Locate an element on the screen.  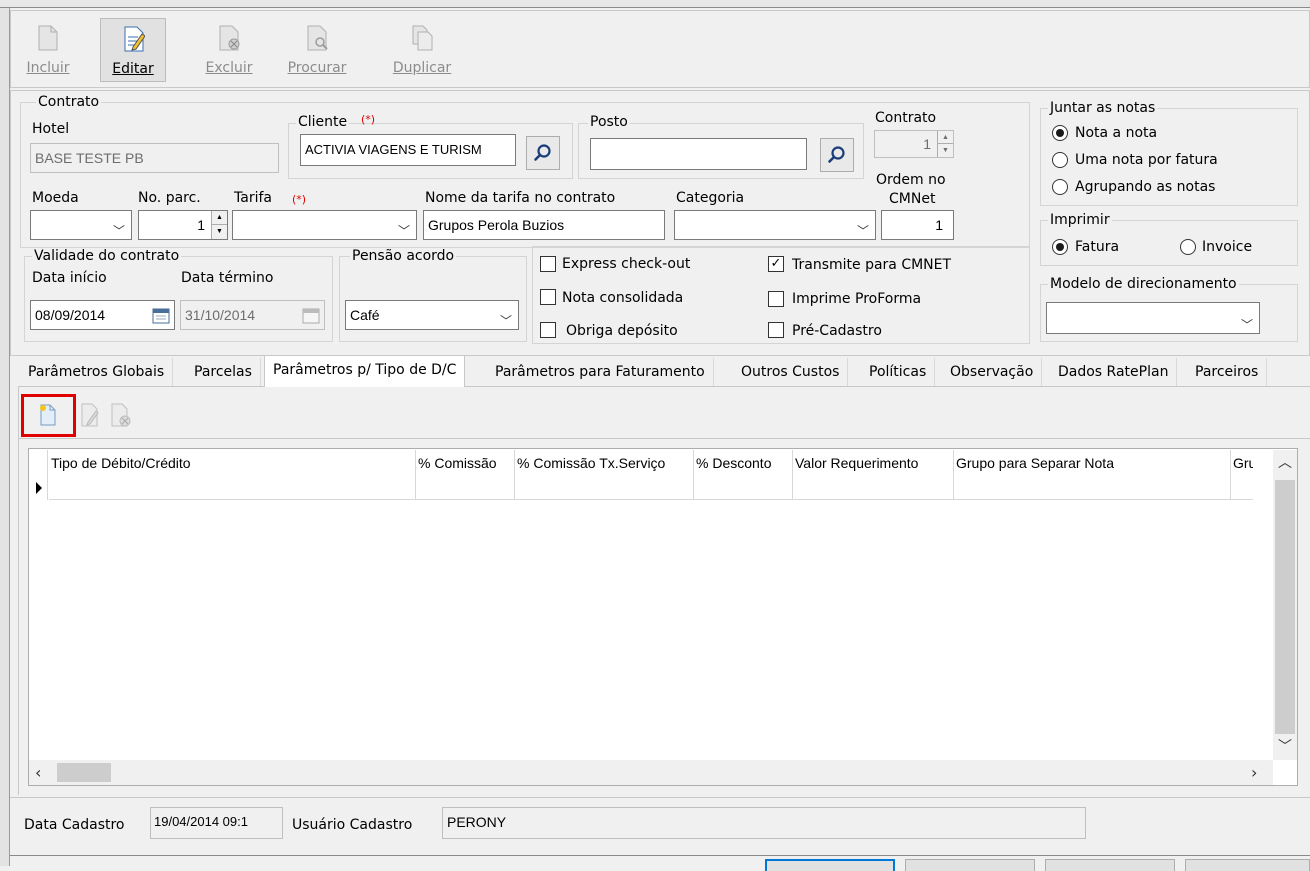
procurar-label: Procurar is located at coordinates (317, 68).